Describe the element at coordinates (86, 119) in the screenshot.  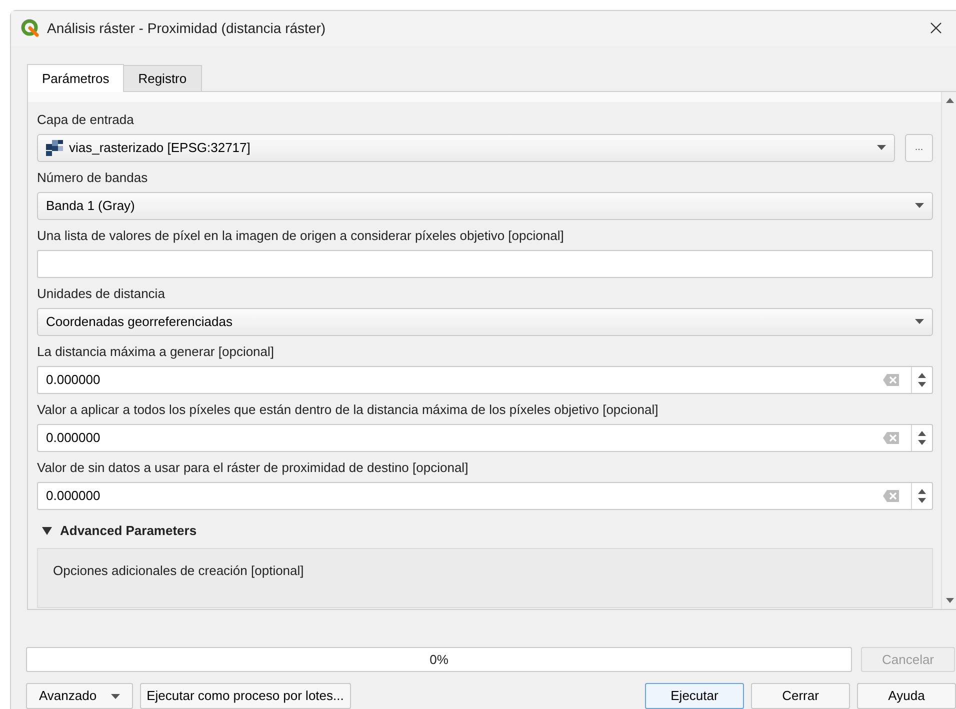
I see `parameter-label: Capa de entrada` at that location.